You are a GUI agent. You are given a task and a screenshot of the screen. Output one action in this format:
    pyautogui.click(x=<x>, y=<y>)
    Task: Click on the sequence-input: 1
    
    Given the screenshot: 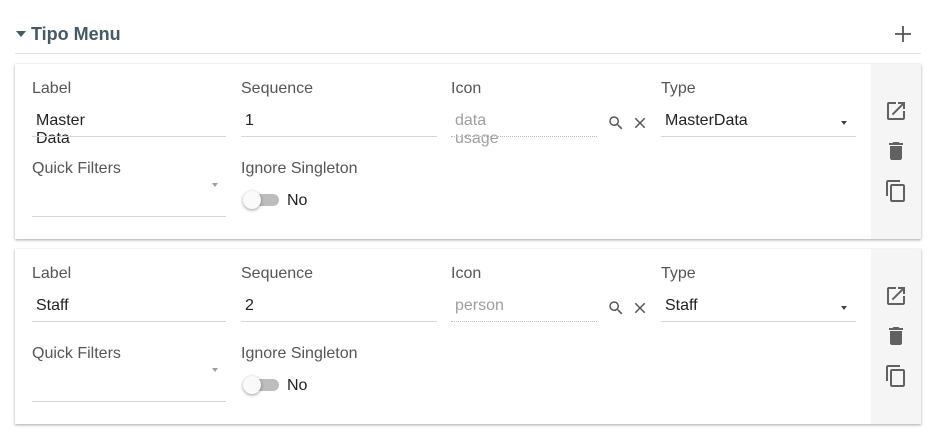 What is the action you would take?
    pyautogui.click(x=249, y=121)
    